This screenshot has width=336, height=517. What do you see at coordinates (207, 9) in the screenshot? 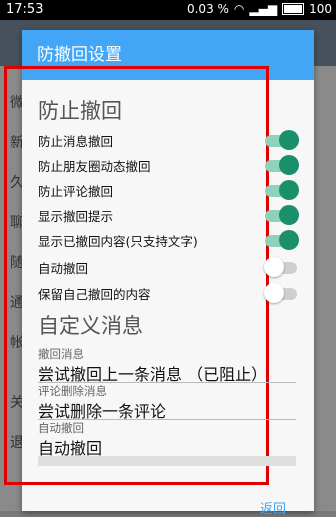
I see `network-speed: 0.03 %` at bounding box center [207, 9].